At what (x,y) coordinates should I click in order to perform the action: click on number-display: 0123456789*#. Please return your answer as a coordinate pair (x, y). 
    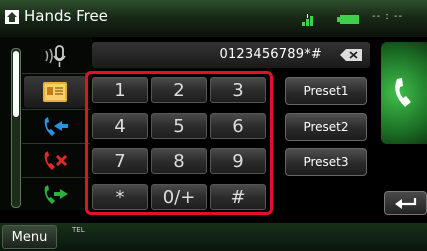
    Looking at the image, I should click on (231, 55).